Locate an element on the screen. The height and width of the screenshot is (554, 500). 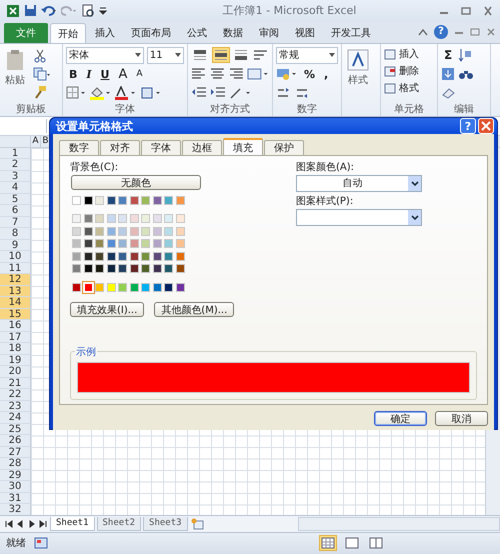
row-header: 28 is located at coordinates (15, 464).